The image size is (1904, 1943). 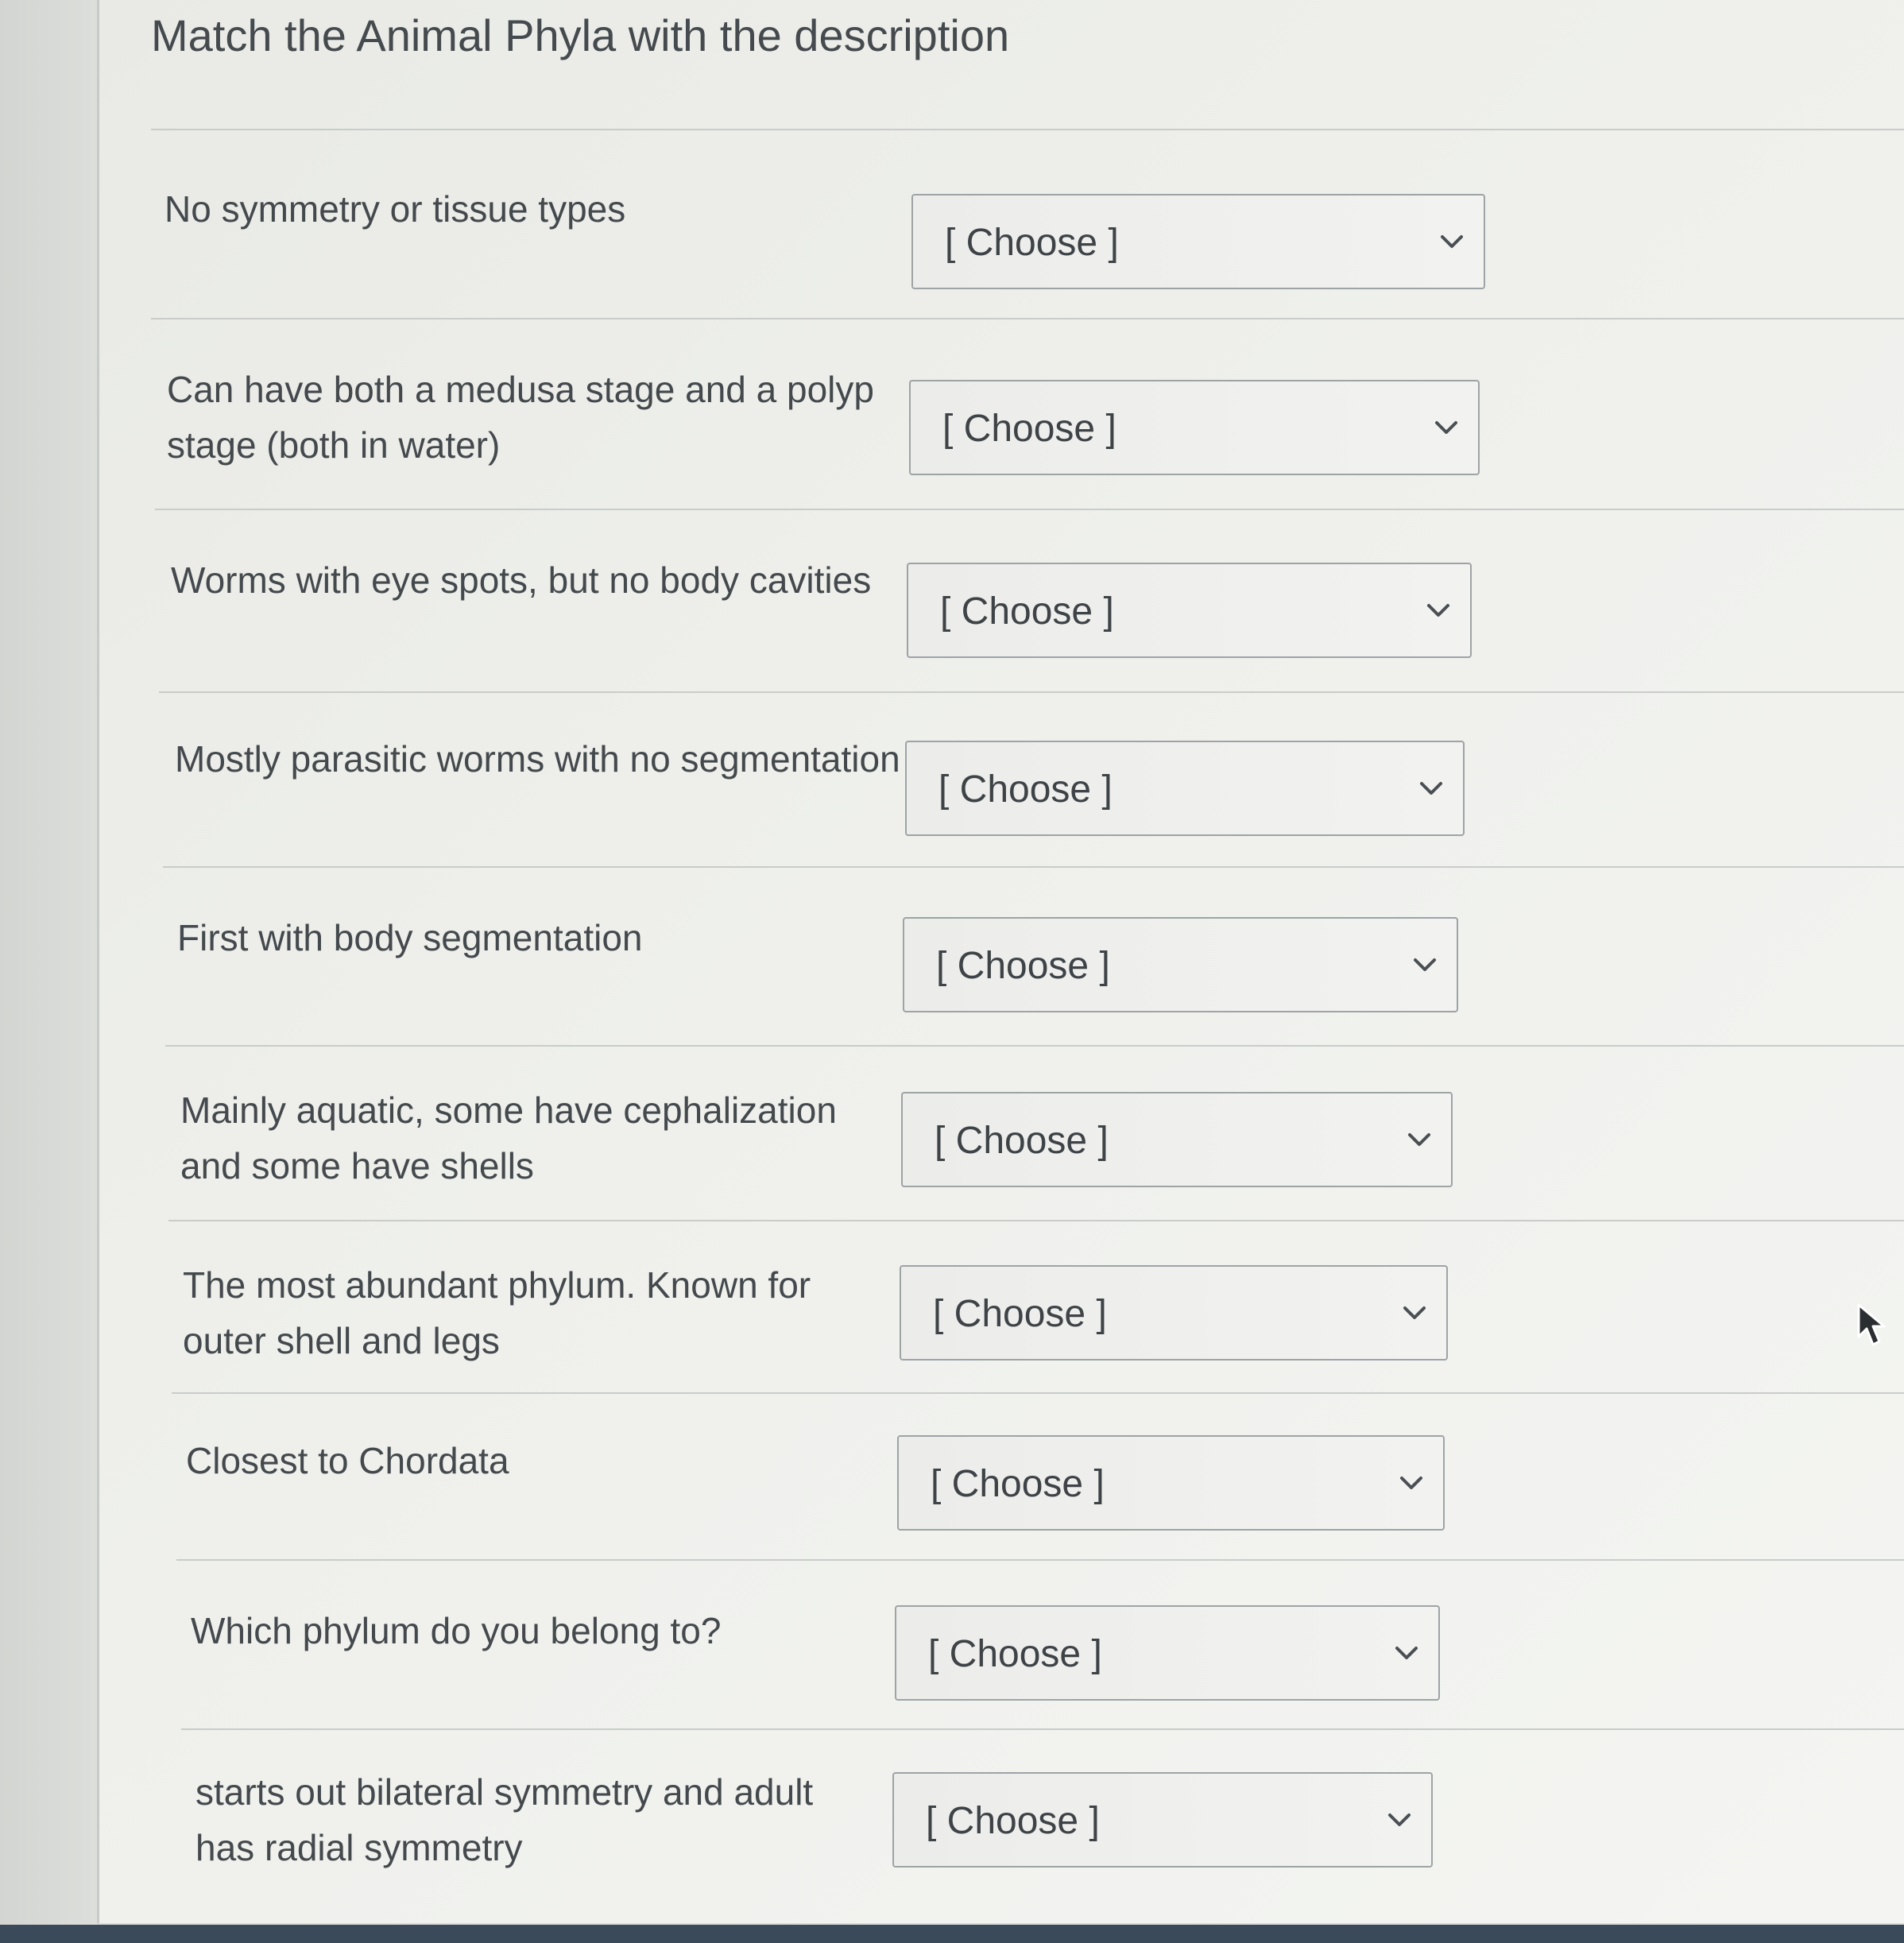 I want to click on question-text: Which phylum do you belong to?, so click(x=456, y=1631).